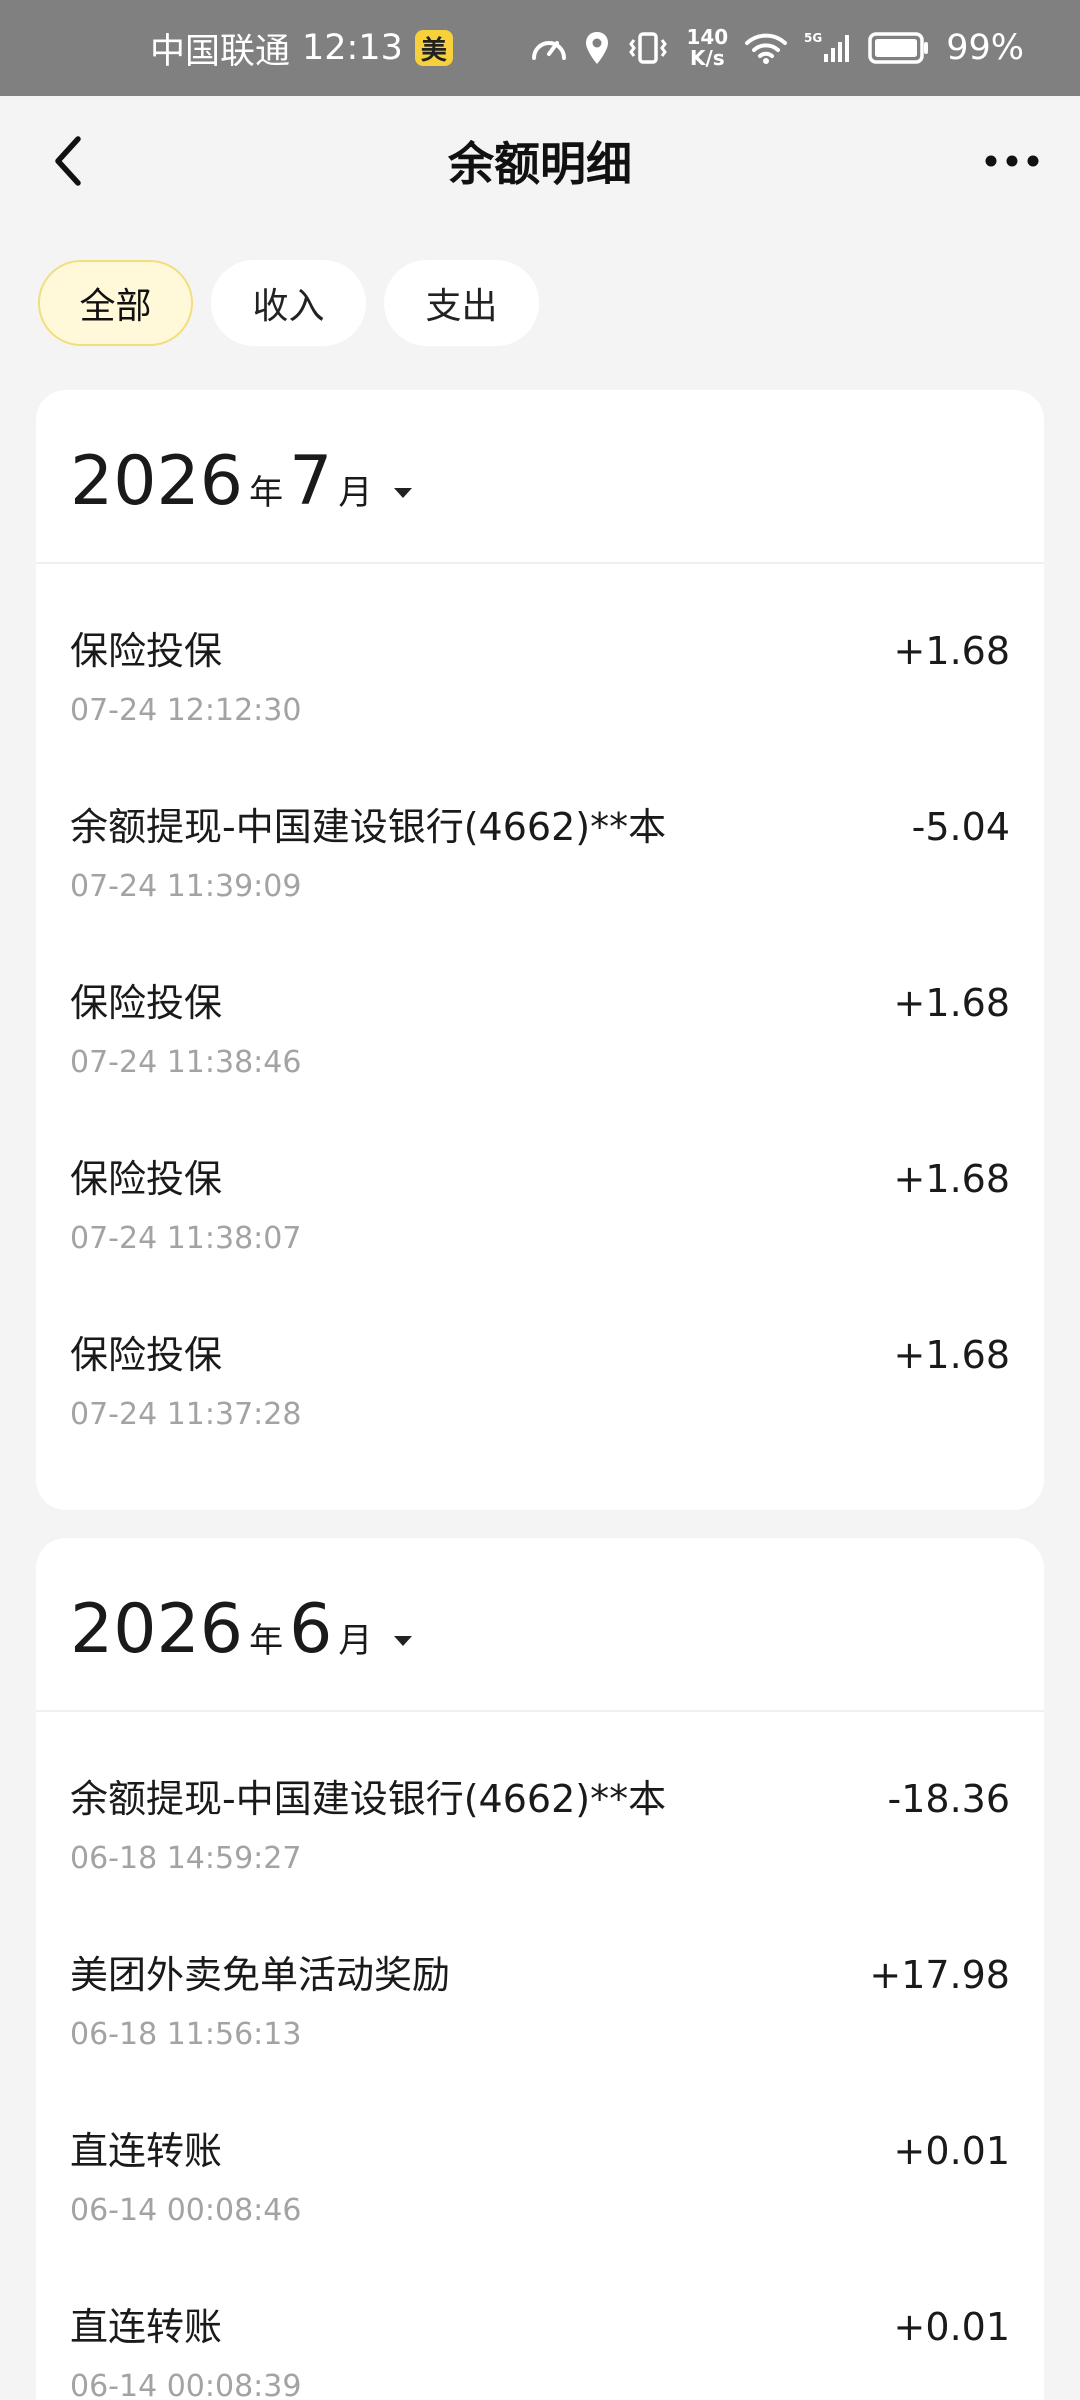  Describe the element at coordinates (648, 48) in the screenshot. I see `vibrate-icon` at that location.